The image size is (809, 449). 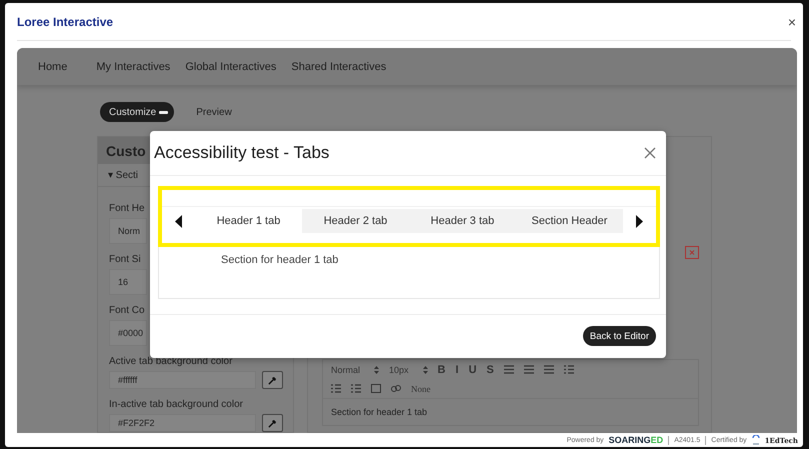 I want to click on text-field: Norm, so click(x=128, y=231).